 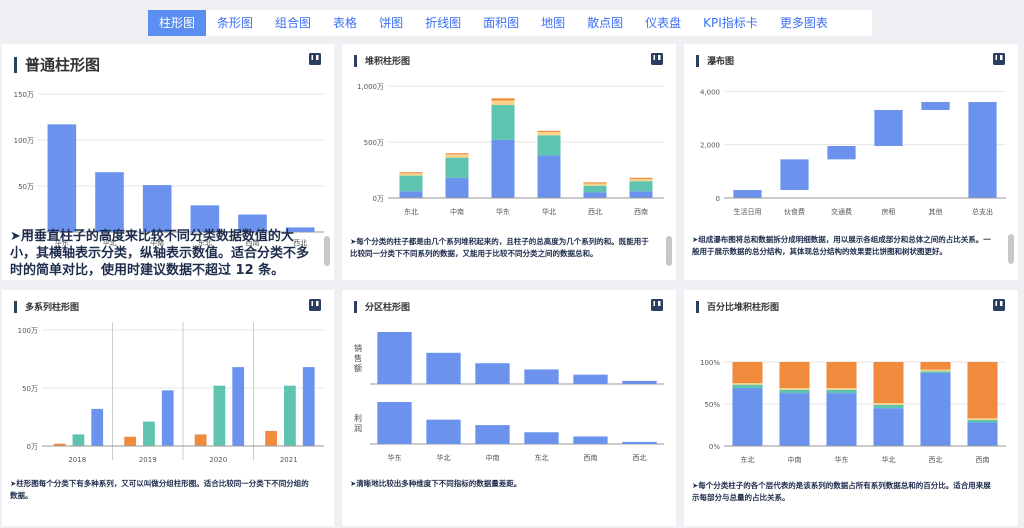 What do you see at coordinates (235, 23) in the screenshot?
I see `tab-1: 条形图` at bounding box center [235, 23].